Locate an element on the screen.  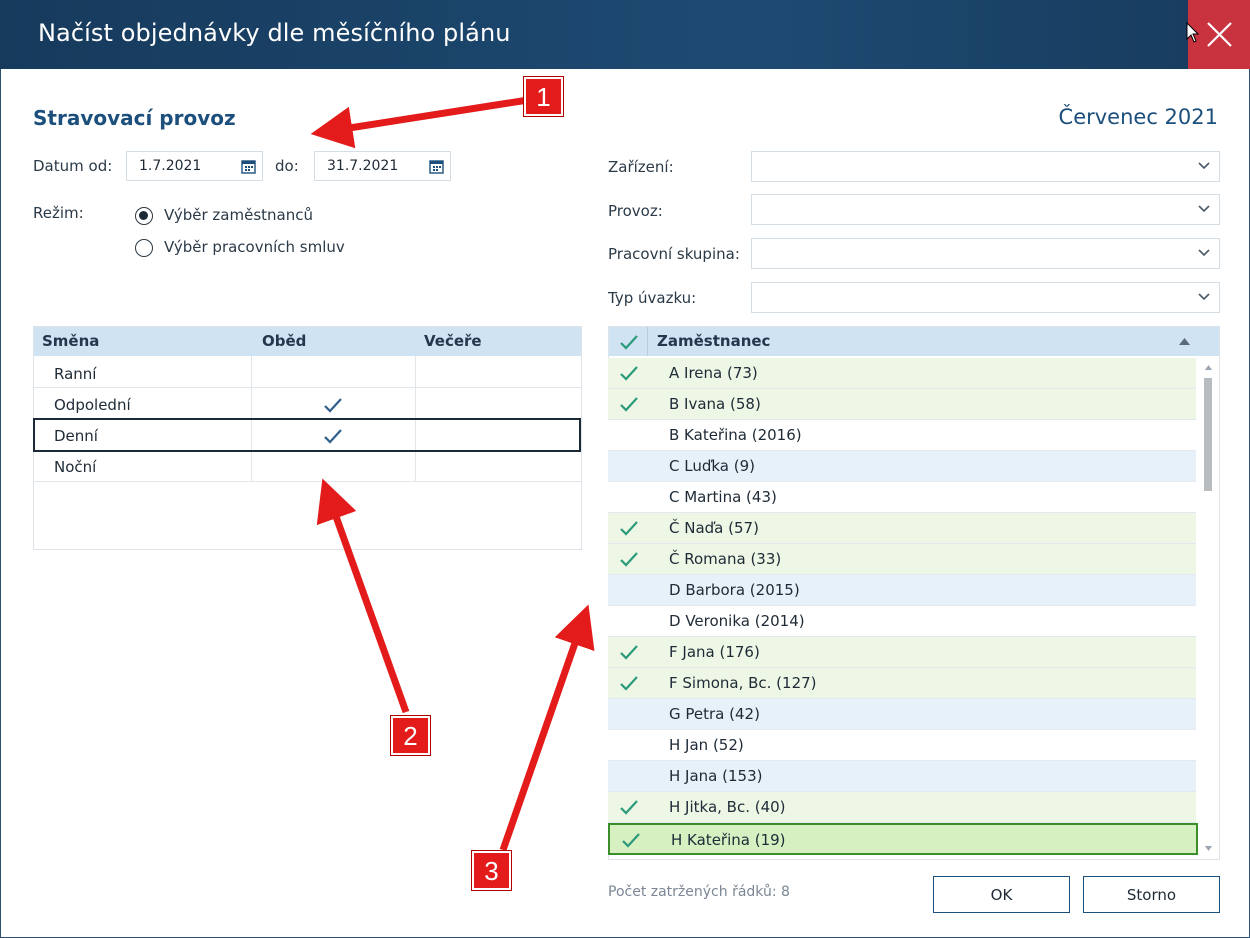
shift-row-focus is located at coordinates (307, 435).